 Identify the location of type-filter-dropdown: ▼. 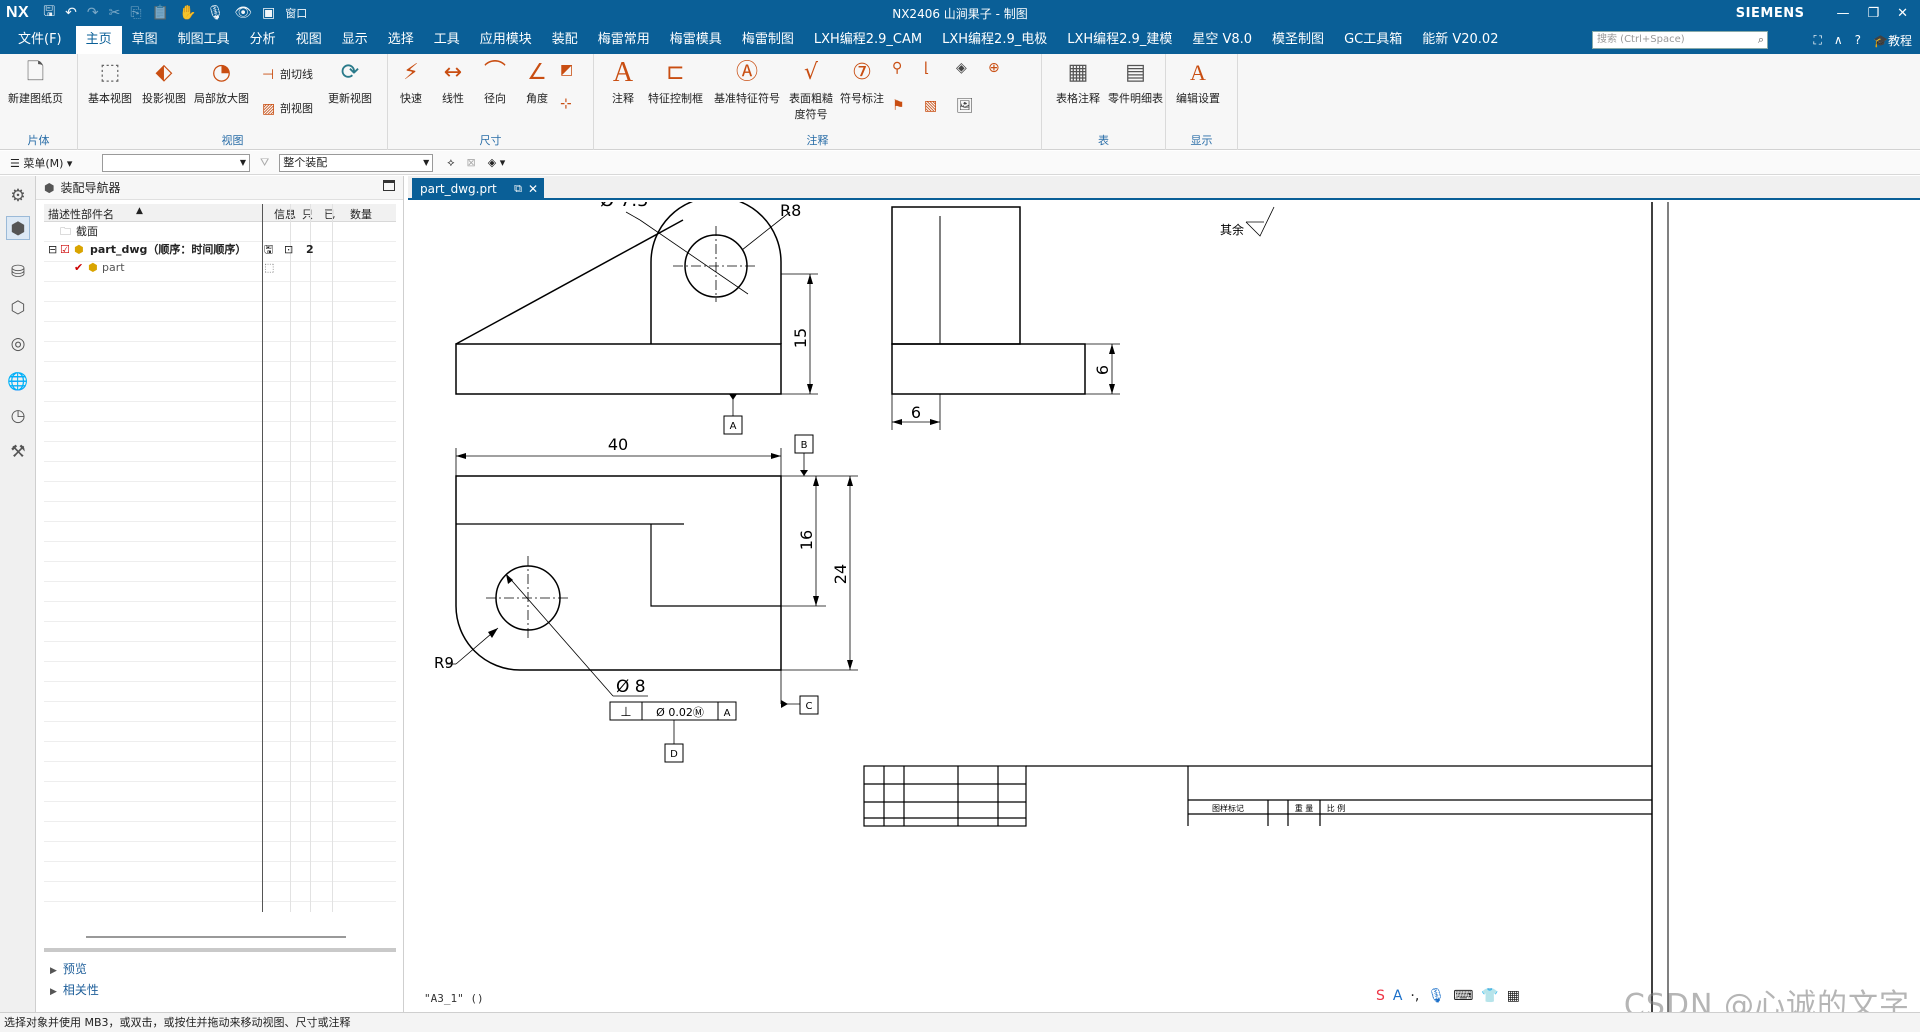
(176, 162).